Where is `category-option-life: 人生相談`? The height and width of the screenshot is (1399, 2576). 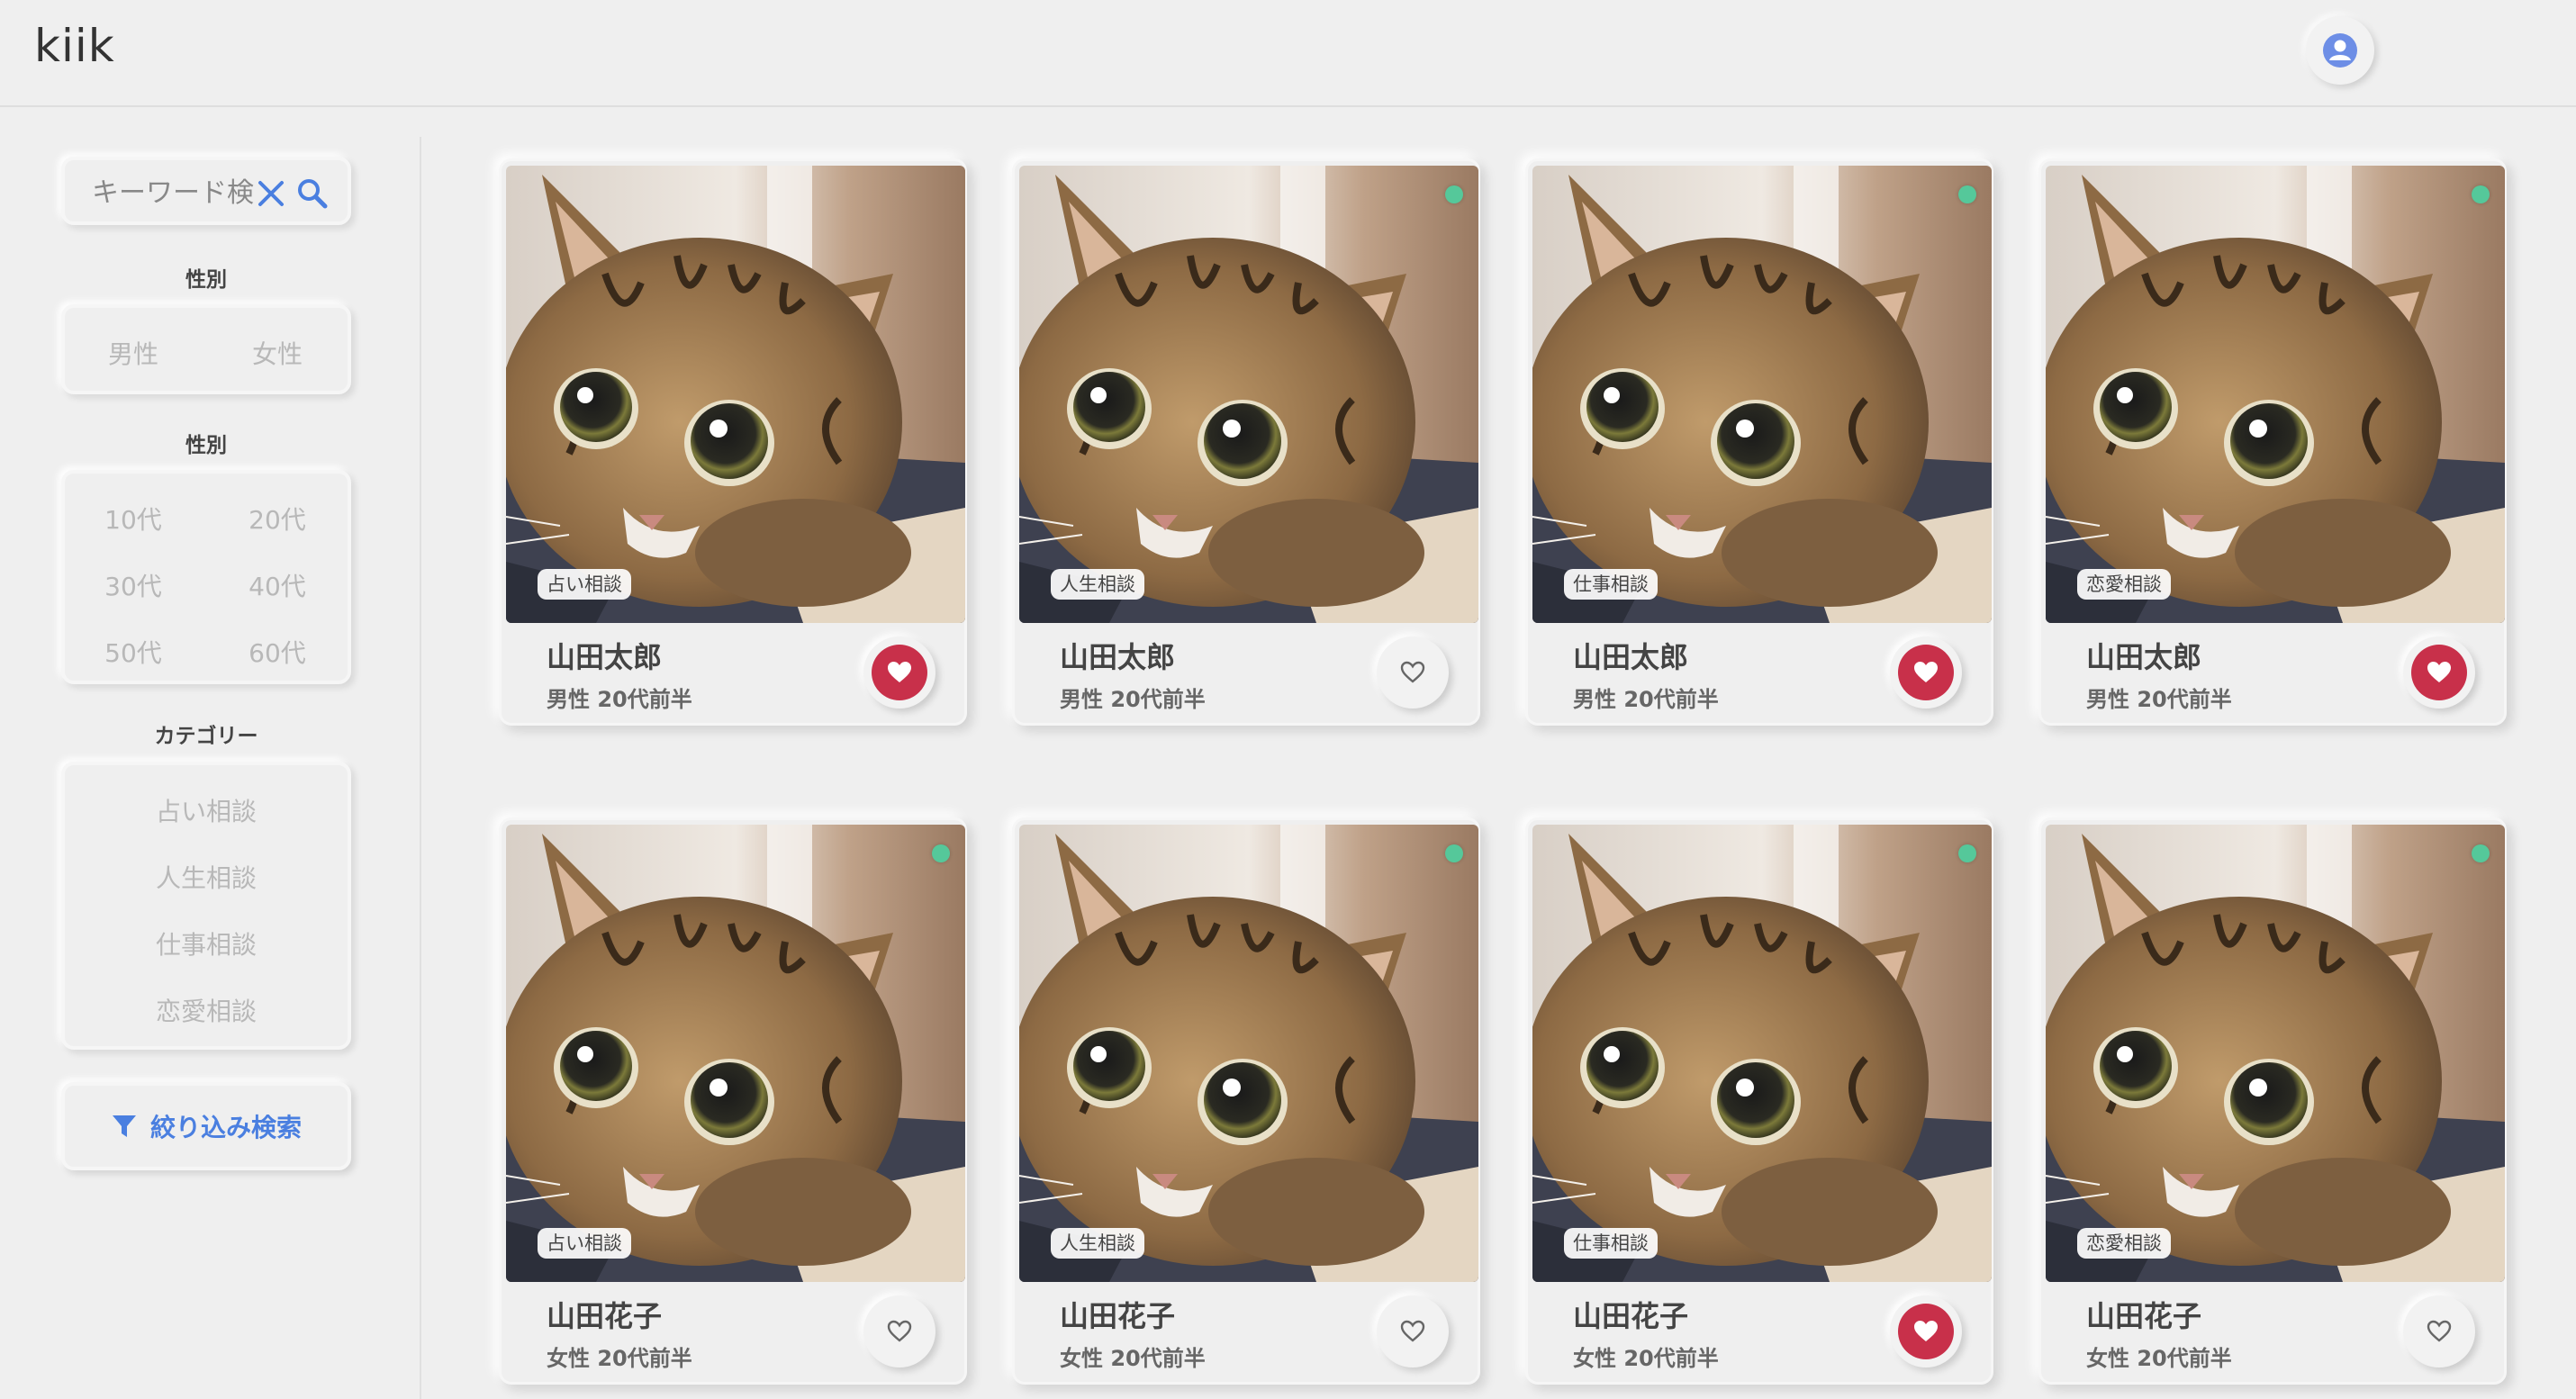 category-option-life: 人生相談 is located at coordinates (206, 877).